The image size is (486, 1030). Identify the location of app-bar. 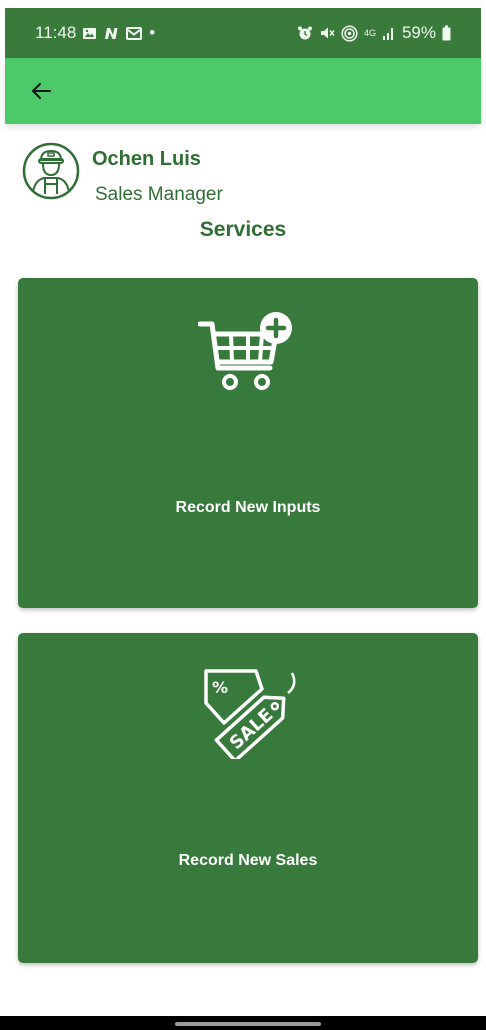
(243, 91).